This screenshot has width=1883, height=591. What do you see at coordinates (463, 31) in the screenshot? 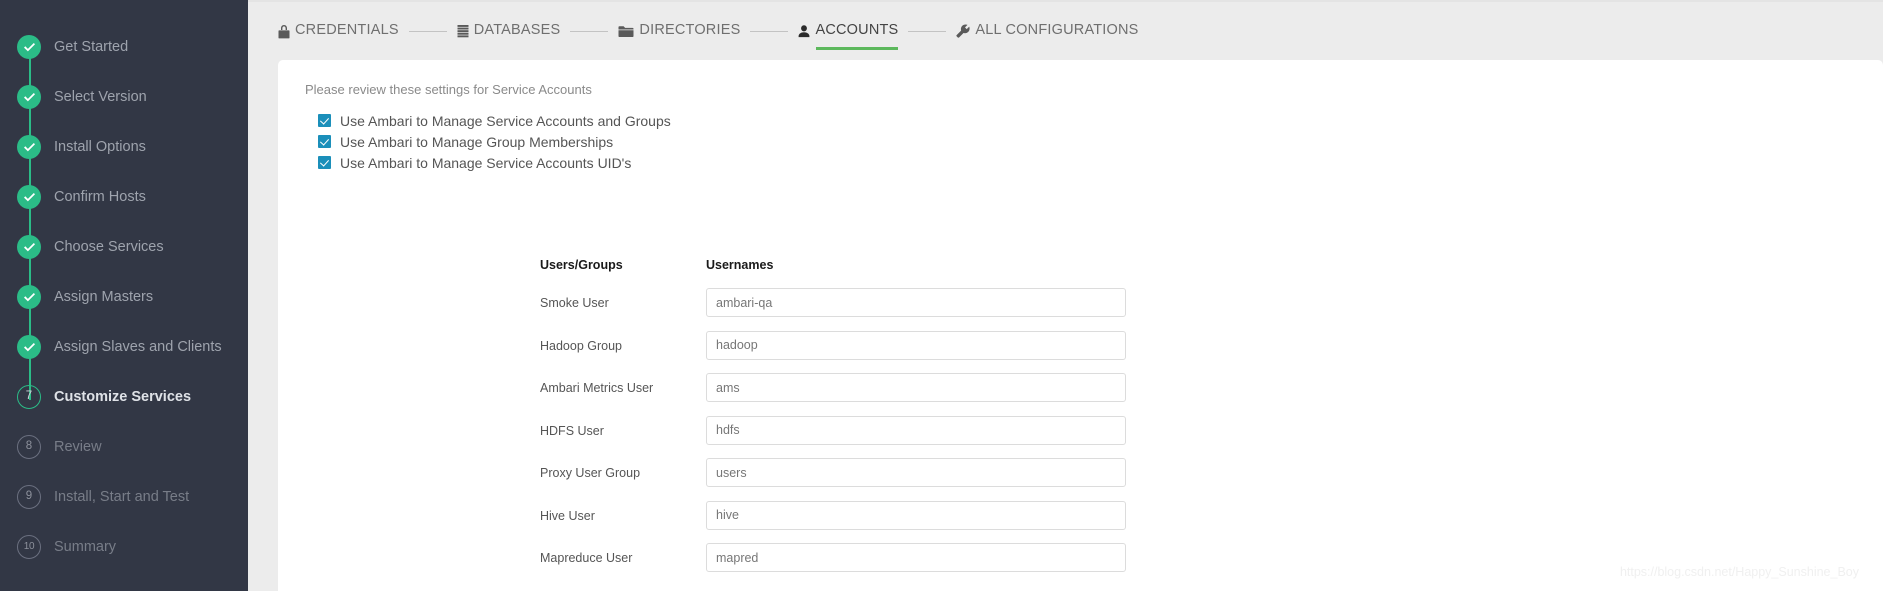
I see `stack-icon` at bounding box center [463, 31].